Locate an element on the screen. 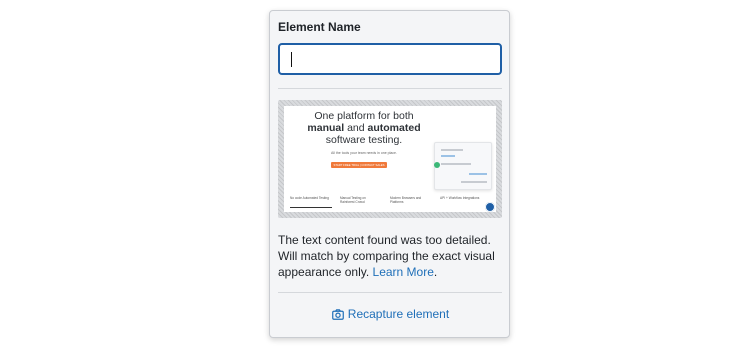 The image size is (738, 349). thumb-active-tab-underline is located at coordinates (311, 207).